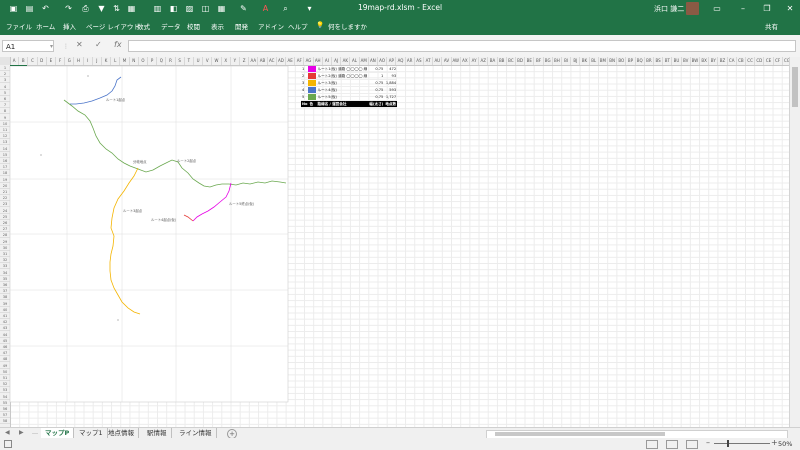 The width and height of the screenshot is (800, 450). Describe the element at coordinates (511, 61) in the screenshot. I see `column-header: BC` at that location.